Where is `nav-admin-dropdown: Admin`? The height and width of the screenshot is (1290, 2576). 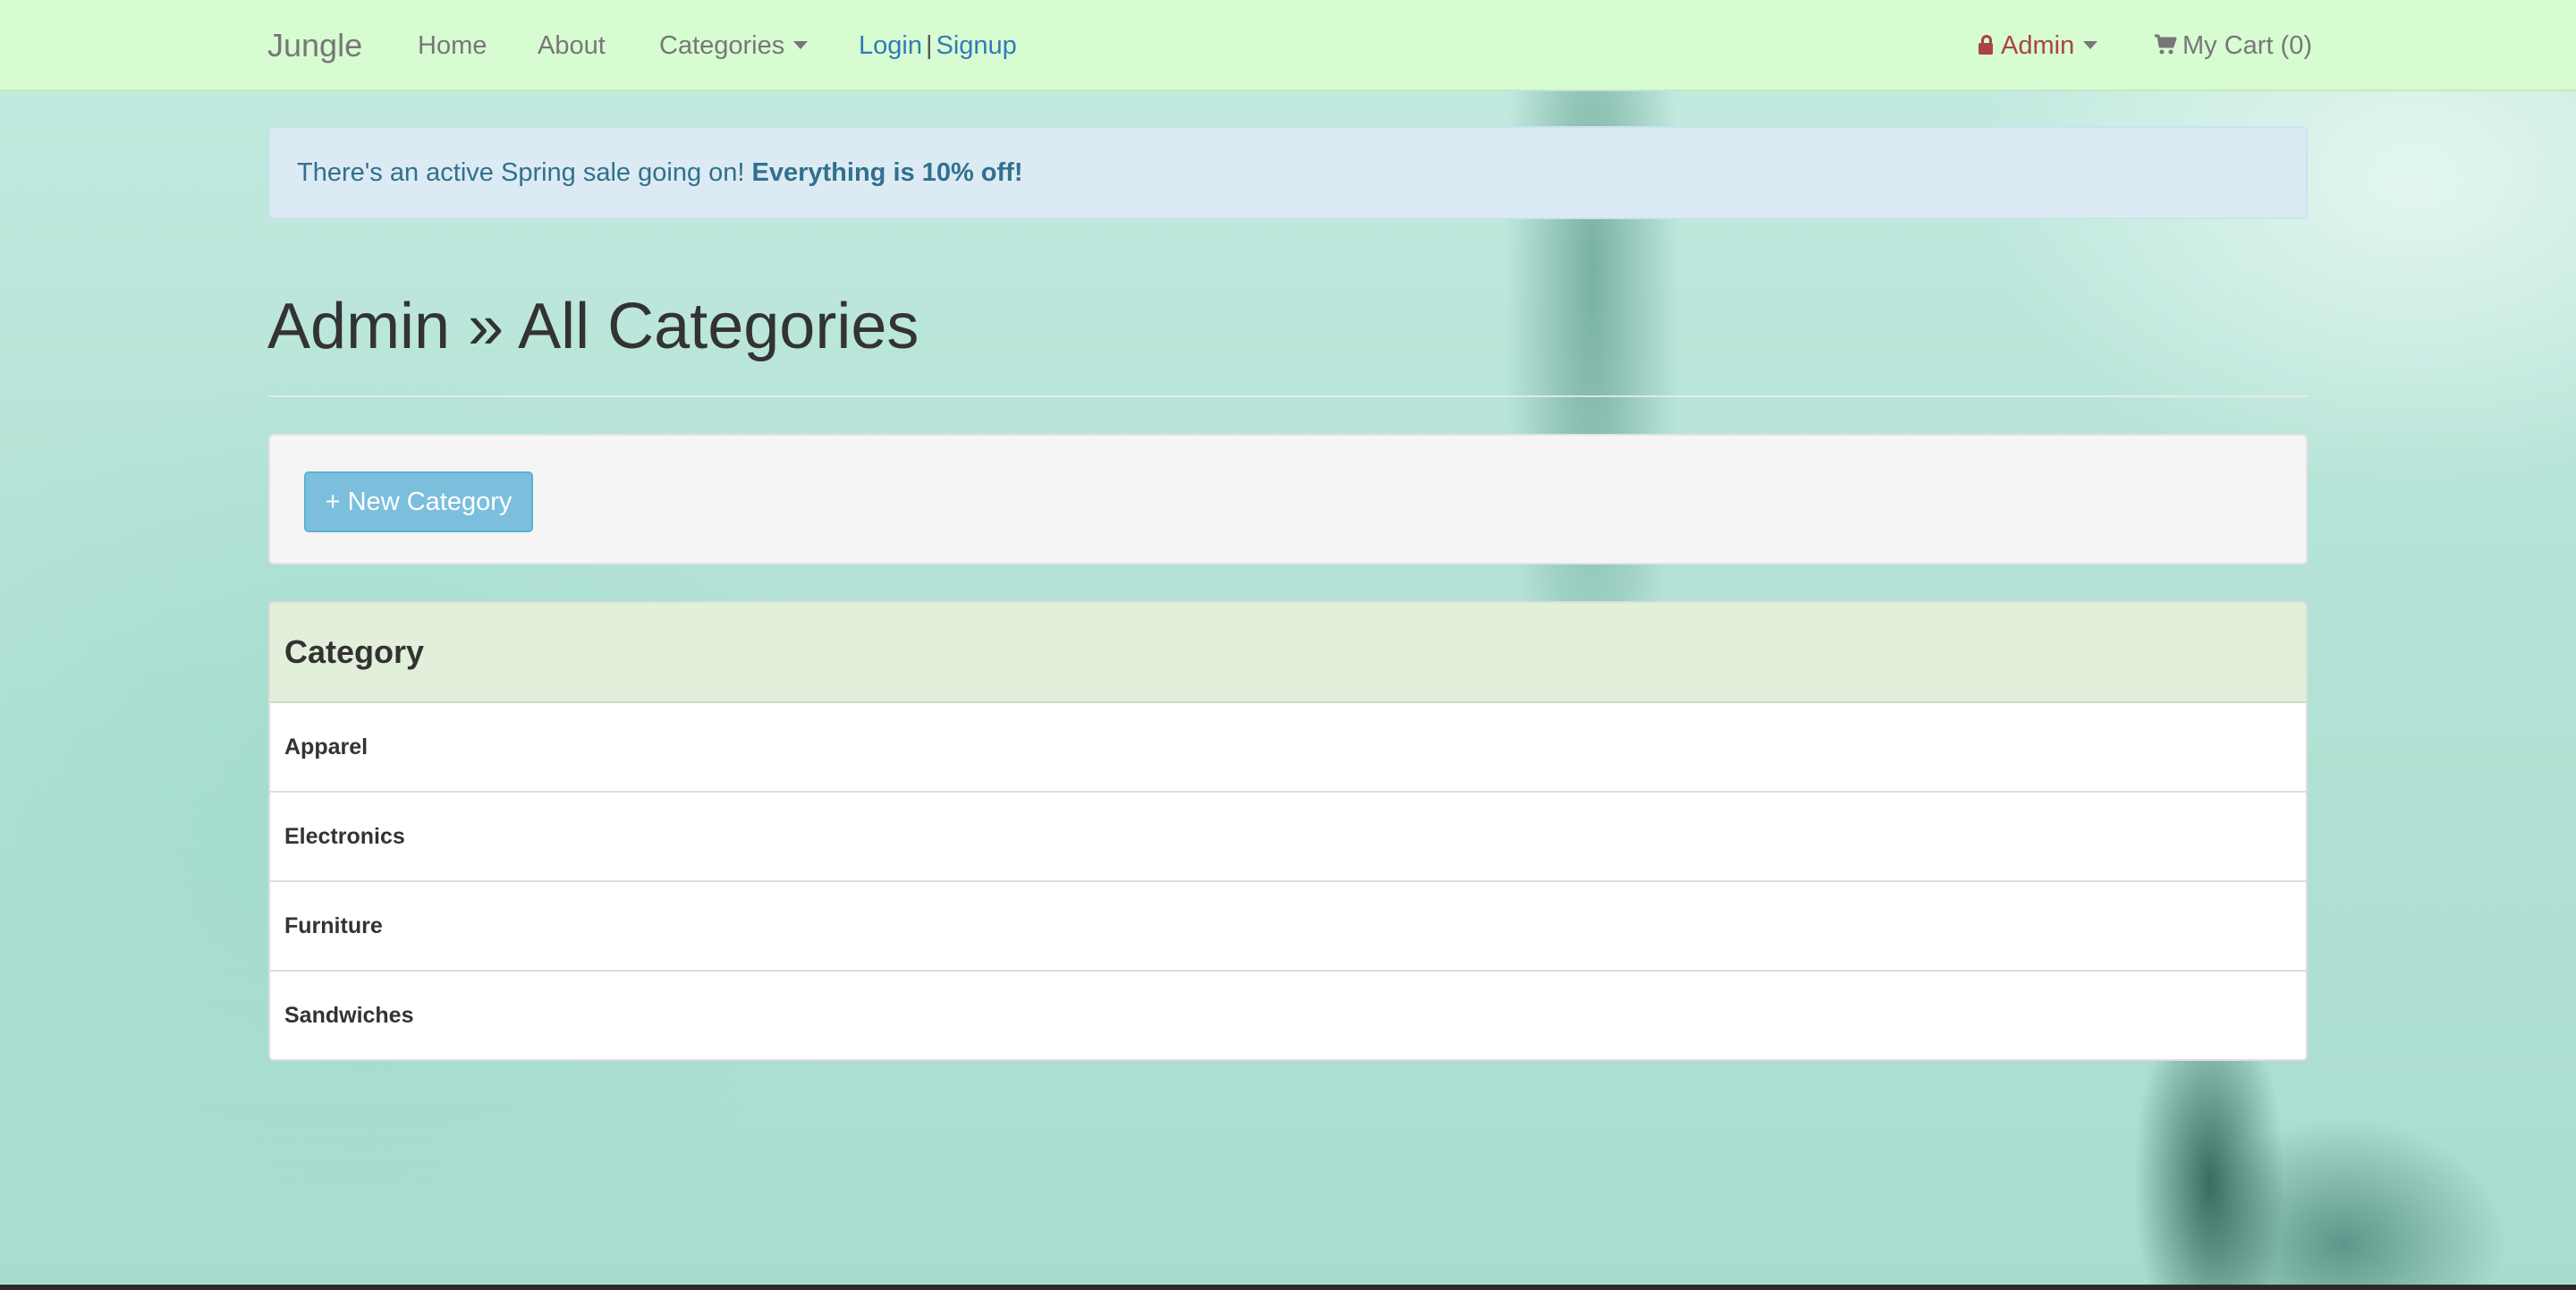 nav-admin-dropdown: Admin is located at coordinates (2038, 45).